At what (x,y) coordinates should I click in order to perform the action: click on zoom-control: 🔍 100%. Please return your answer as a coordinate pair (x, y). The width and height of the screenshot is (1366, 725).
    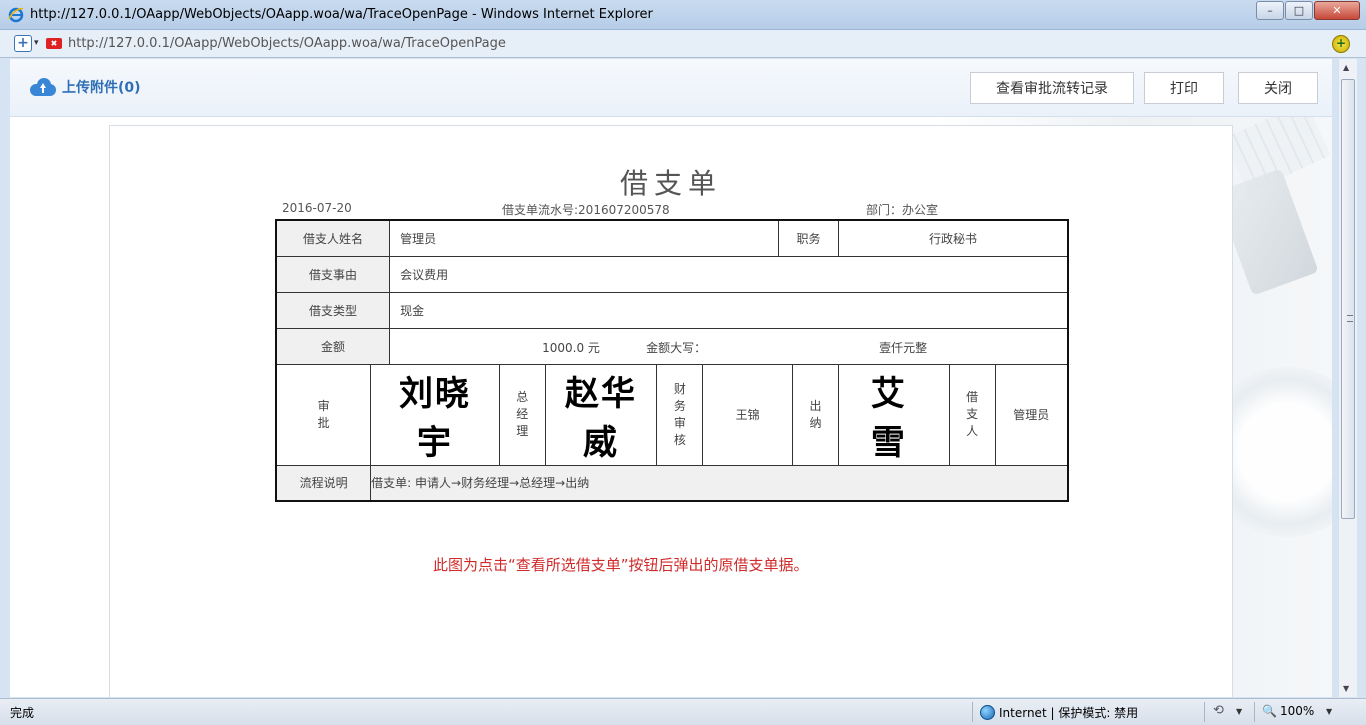
    Looking at the image, I should click on (1288, 711).